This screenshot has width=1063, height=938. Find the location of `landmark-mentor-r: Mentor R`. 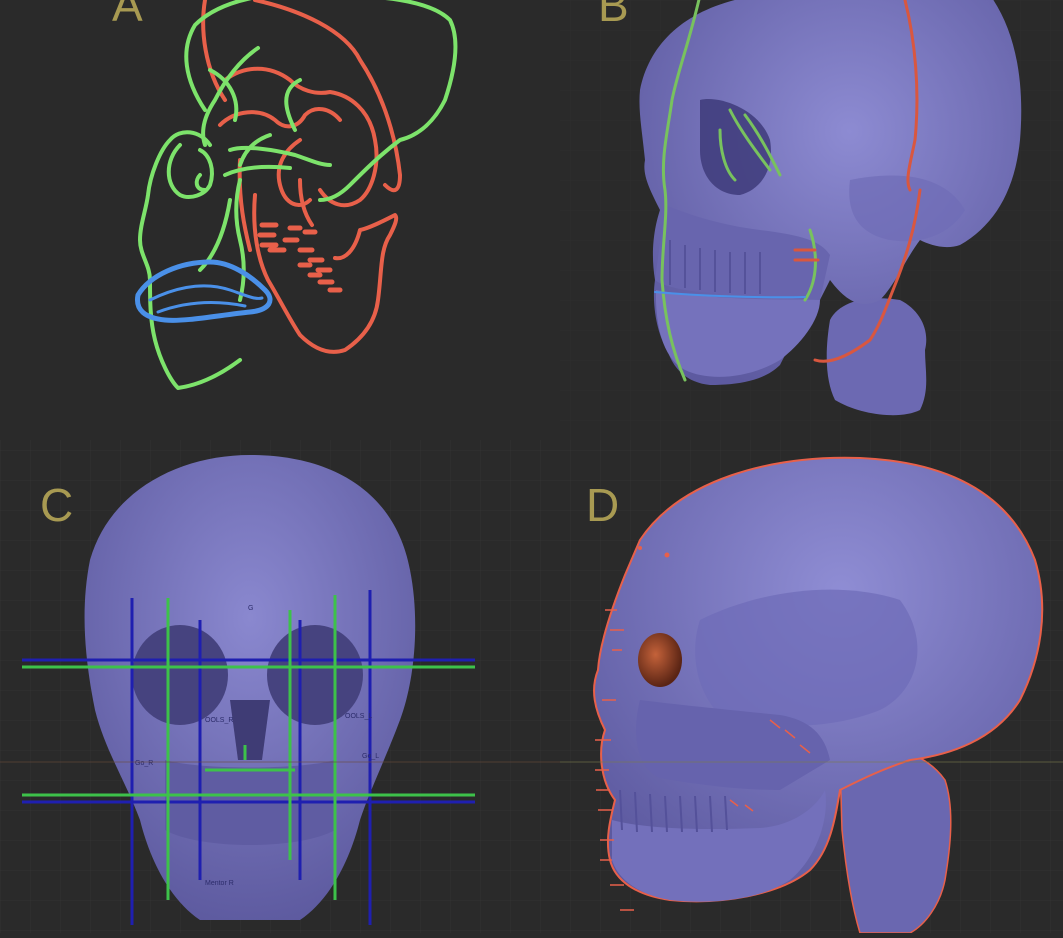

landmark-mentor-r: Mentor R is located at coordinates (219, 883).